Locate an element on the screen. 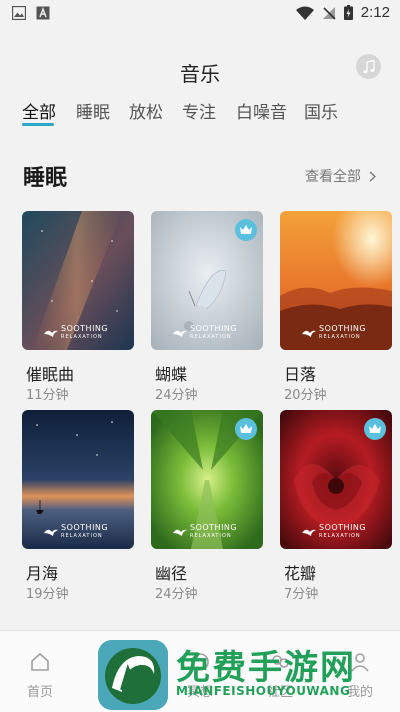 Image resolution: width=400 pixels, height=712 pixels. site-watermark: 免费手游网 MIANFEISHOUYOUWANG is located at coordinates (248, 675).